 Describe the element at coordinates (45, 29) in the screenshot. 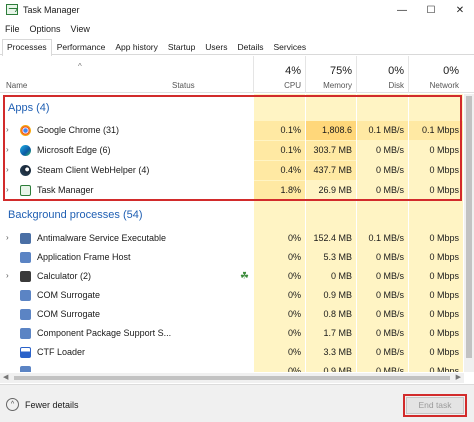

I see `menu-options: Options` at that location.